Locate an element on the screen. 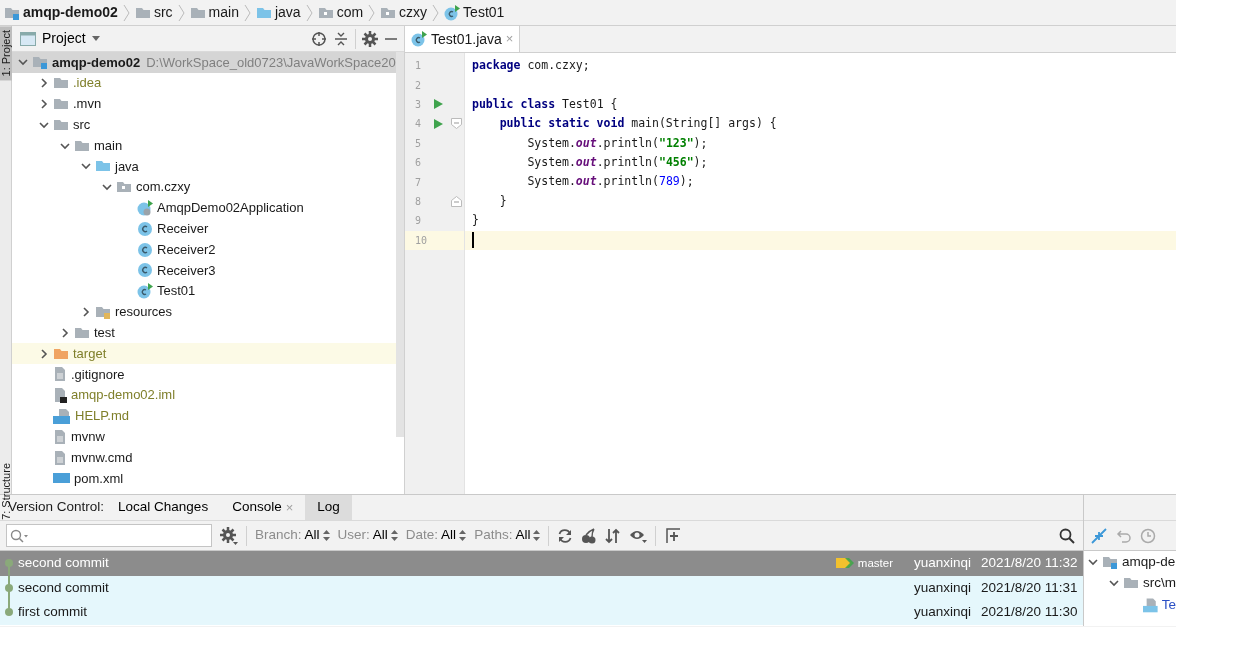  line-number: 2 is located at coordinates (418, 85).